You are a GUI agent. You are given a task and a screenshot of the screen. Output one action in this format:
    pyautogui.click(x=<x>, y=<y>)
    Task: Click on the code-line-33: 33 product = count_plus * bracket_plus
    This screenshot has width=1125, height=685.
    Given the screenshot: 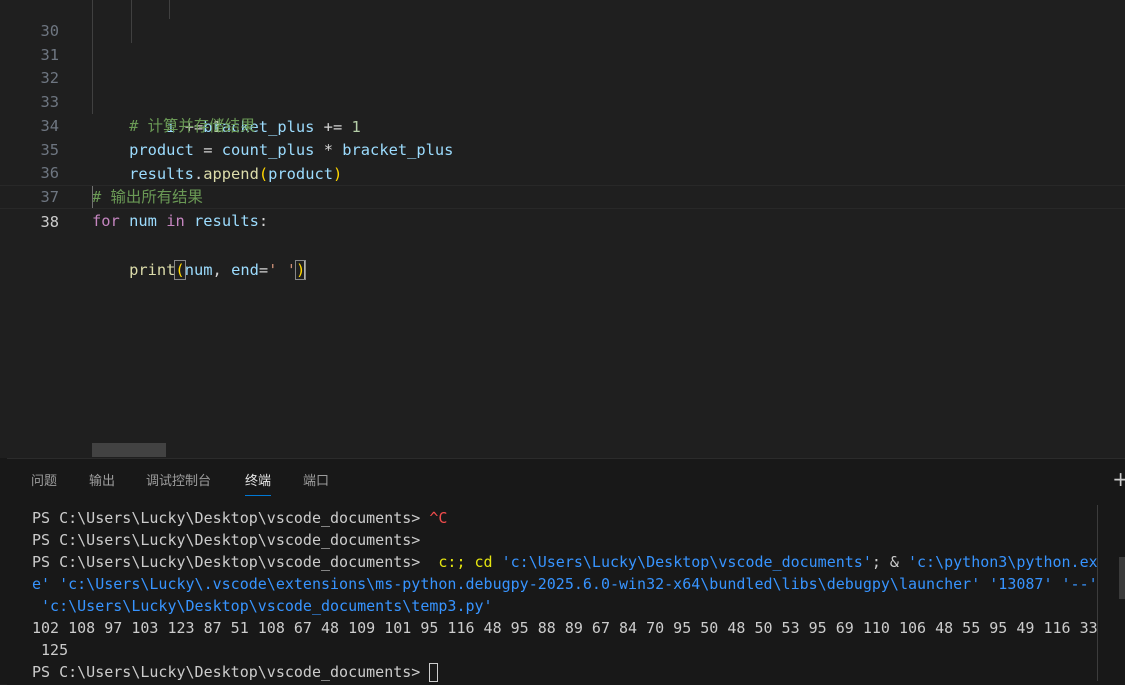 What is the action you would take?
    pyautogui.click(x=562, y=112)
    